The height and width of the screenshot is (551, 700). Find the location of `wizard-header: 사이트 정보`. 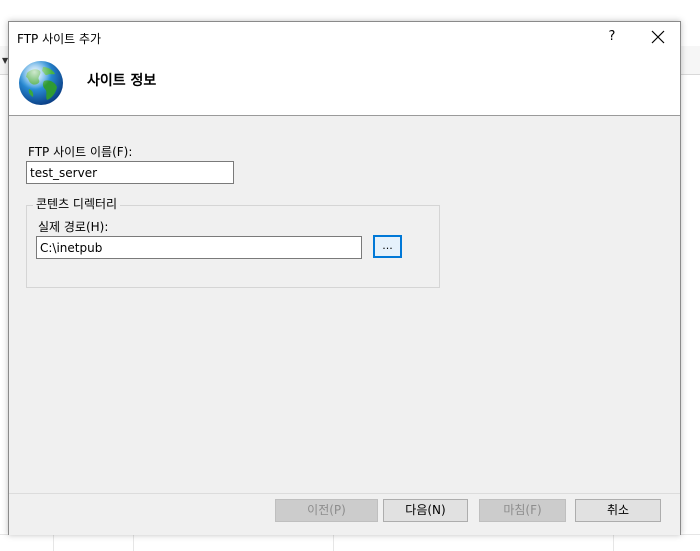

wizard-header: 사이트 정보 is located at coordinates (344, 84).